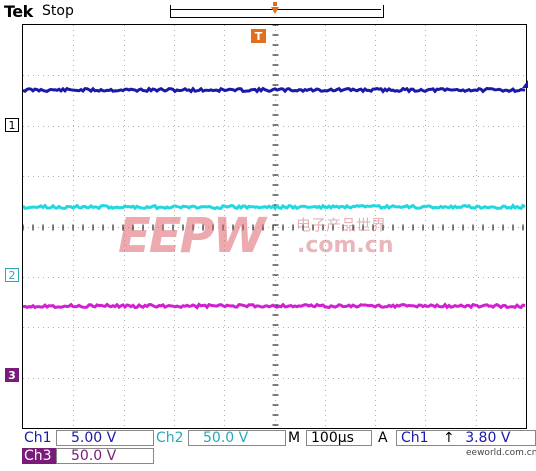 The width and height of the screenshot is (536, 471). I want to click on trigger-level: 3.80 V, so click(488, 438).